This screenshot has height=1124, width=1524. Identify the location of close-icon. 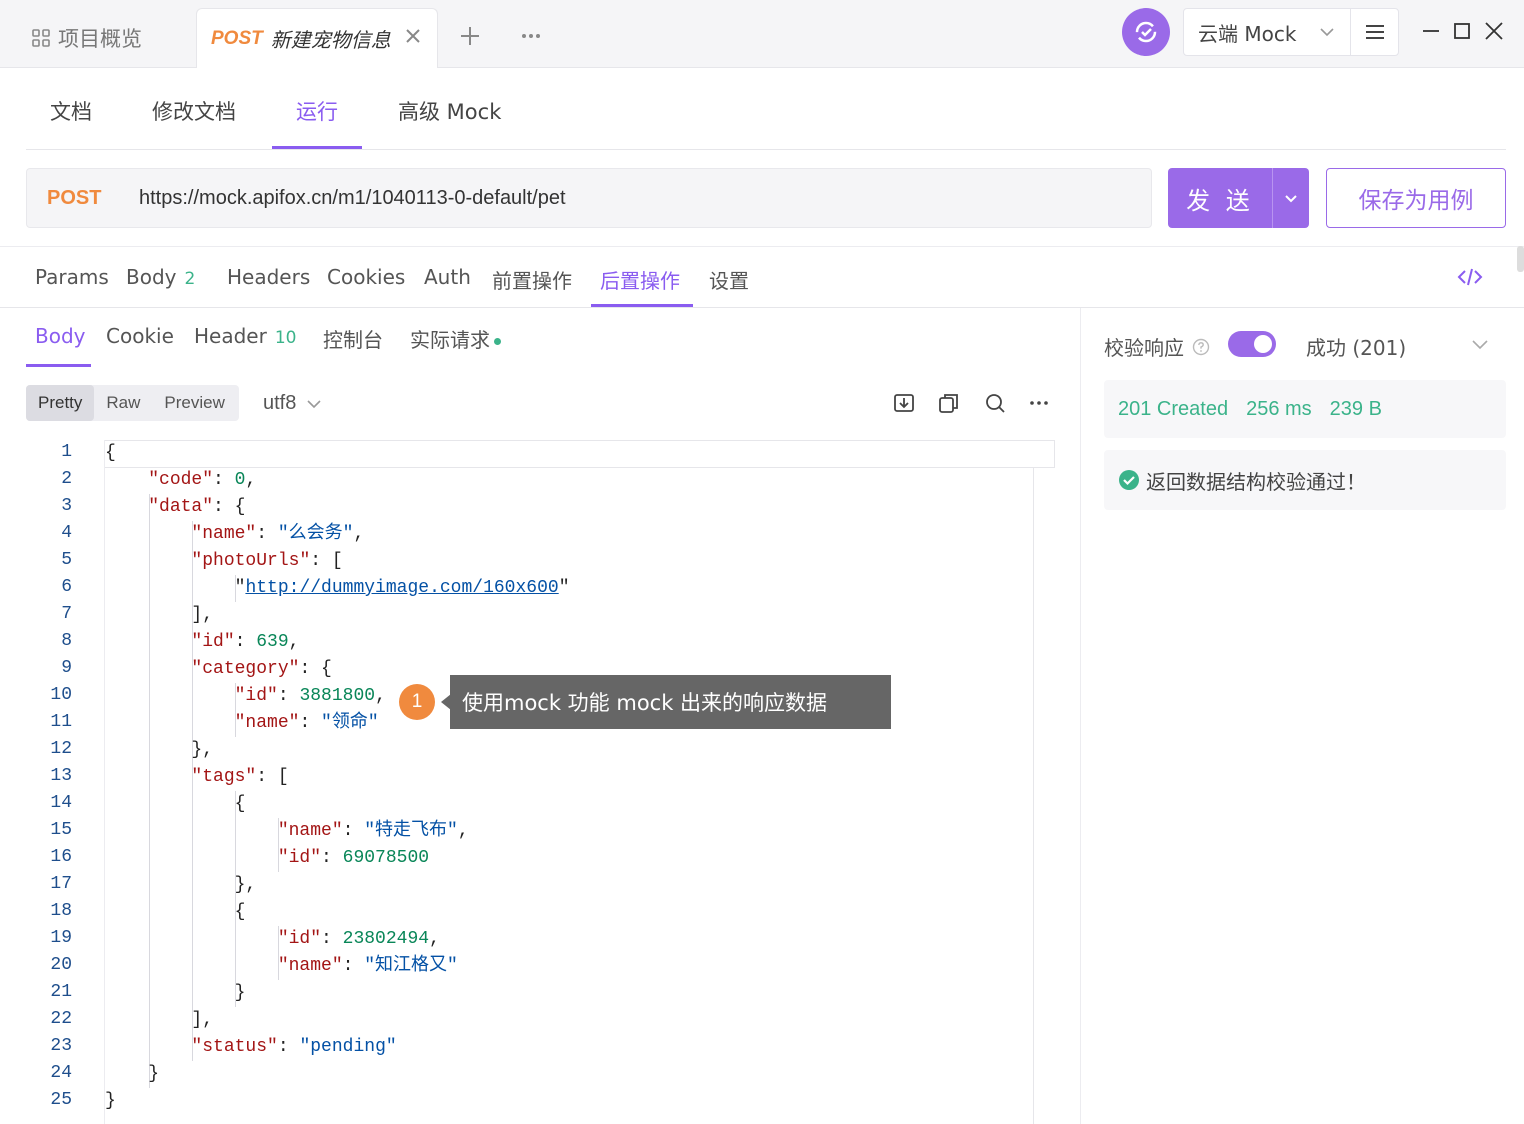
(413, 36).